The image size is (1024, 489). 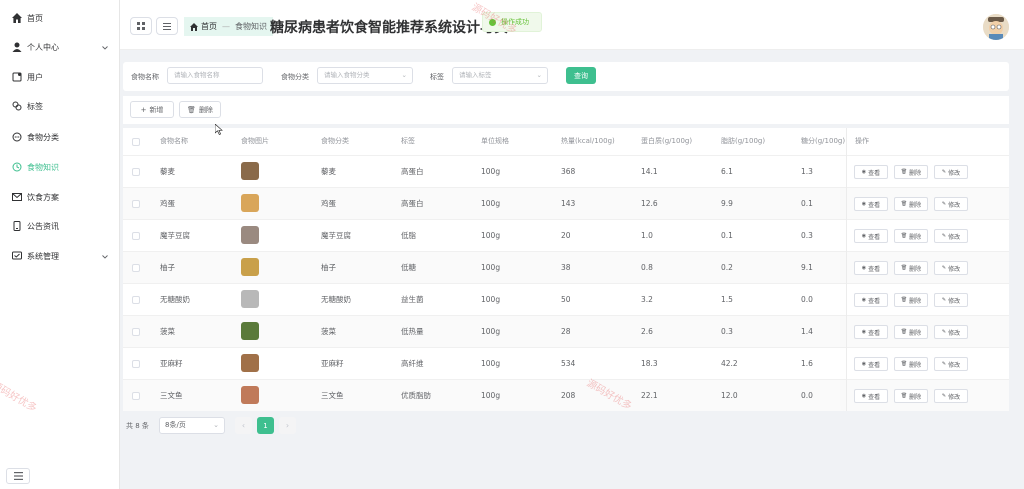 I want to click on sidebar-item-label: 饮食方案, so click(x=43, y=197).